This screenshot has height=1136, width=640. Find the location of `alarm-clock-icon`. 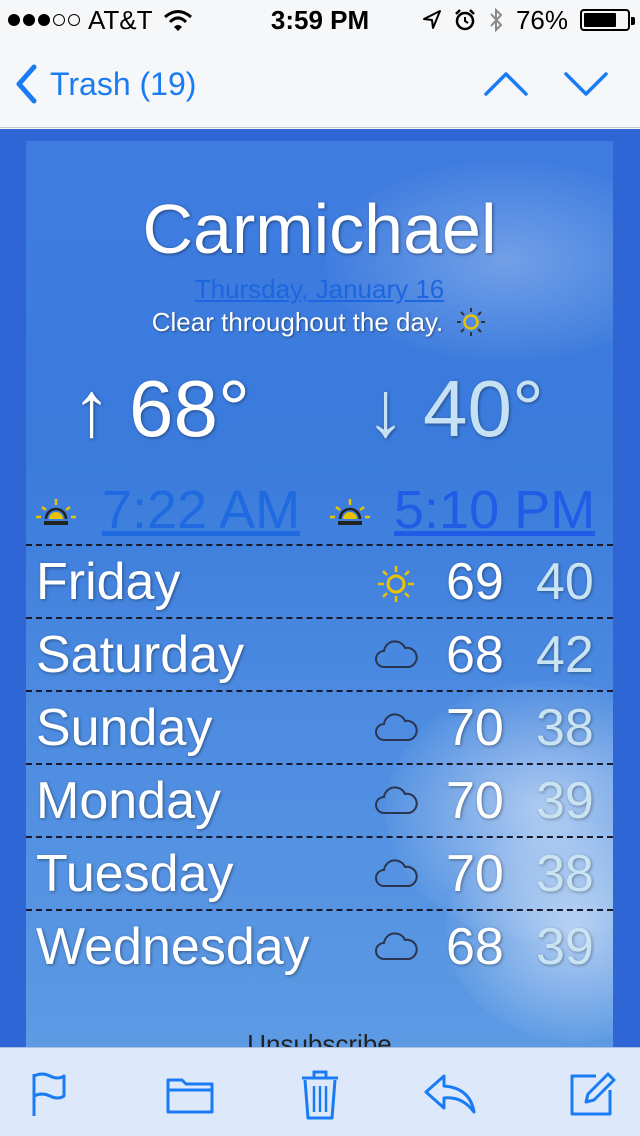

alarm-clock-icon is located at coordinates (465, 20).